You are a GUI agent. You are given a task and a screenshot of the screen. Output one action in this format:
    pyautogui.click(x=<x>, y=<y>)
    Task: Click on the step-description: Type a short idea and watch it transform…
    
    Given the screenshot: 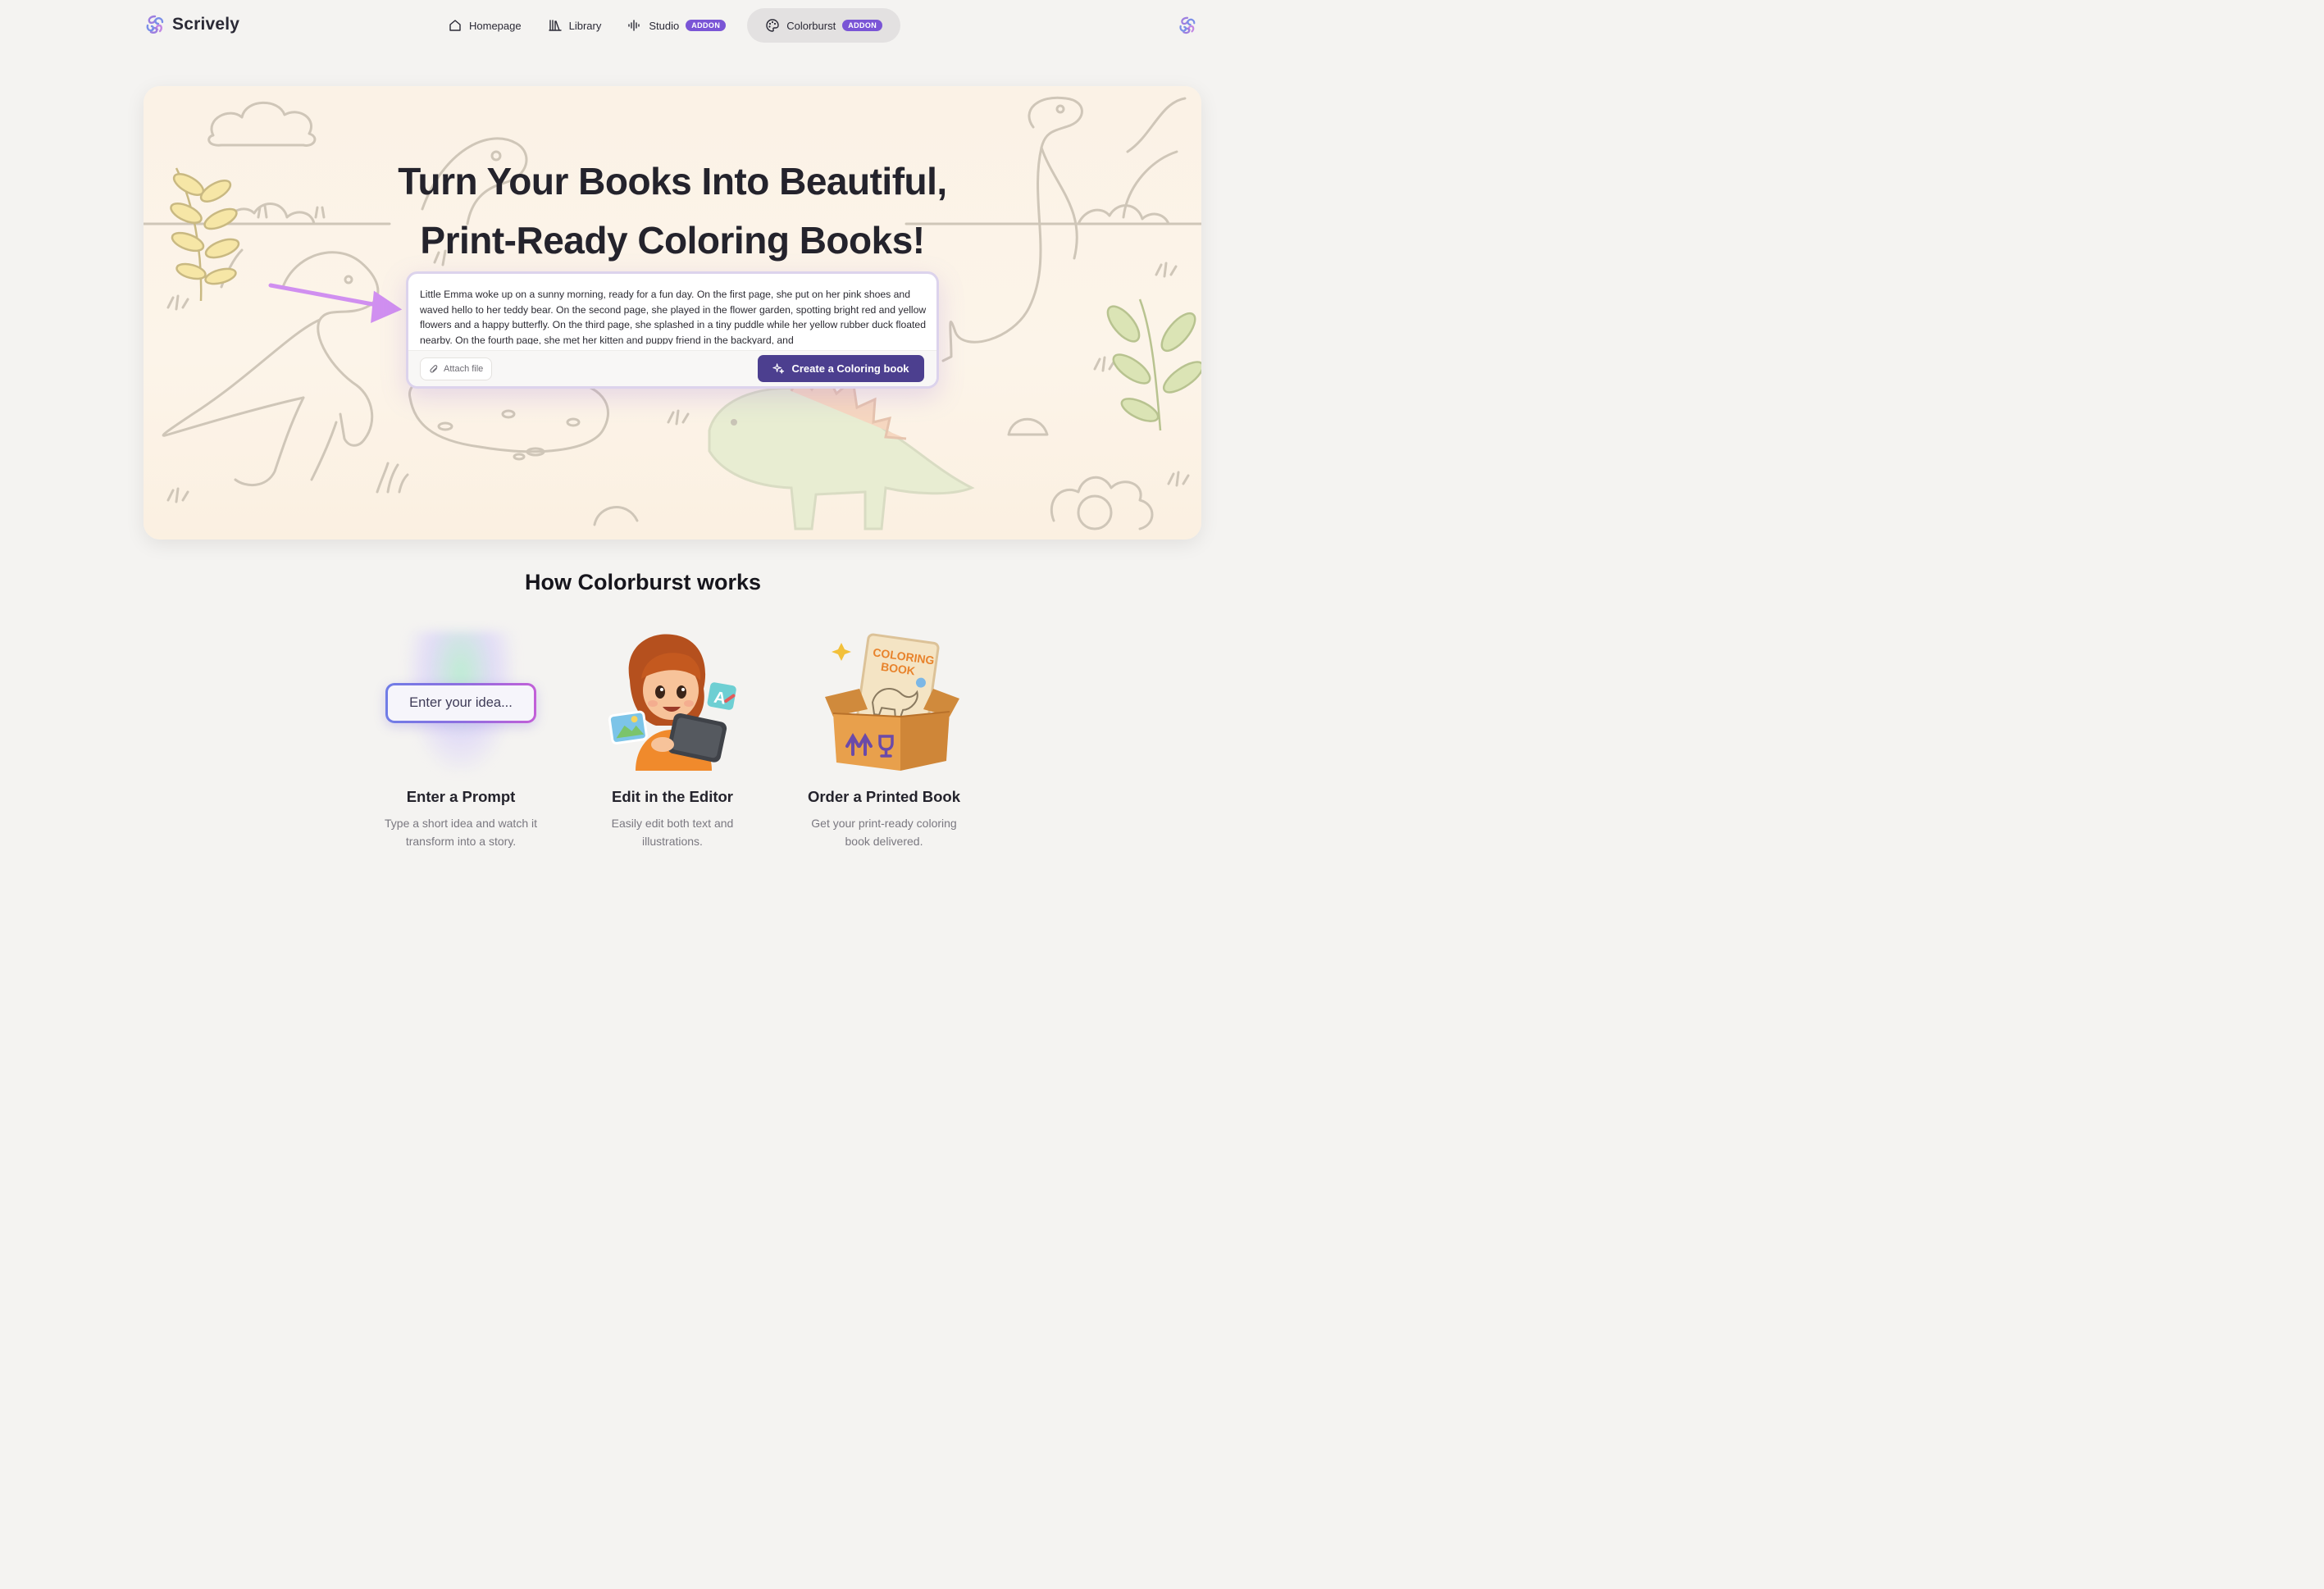 What is the action you would take?
    pyautogui.click(x=460, y=832)
    